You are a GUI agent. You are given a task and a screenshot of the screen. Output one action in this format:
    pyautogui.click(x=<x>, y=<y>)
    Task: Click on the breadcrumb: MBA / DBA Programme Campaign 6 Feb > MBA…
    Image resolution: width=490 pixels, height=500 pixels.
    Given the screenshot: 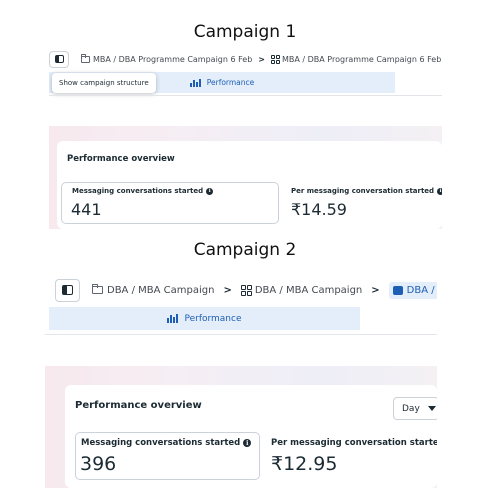 What is the action you would take?
    pyautogui.click(x=245, y=59)
    